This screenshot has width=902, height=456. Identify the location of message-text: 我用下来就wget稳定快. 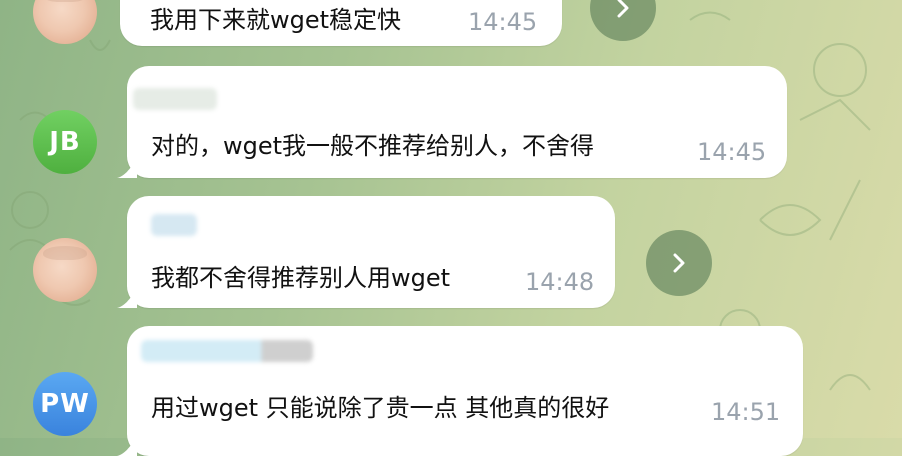
(276, 20).